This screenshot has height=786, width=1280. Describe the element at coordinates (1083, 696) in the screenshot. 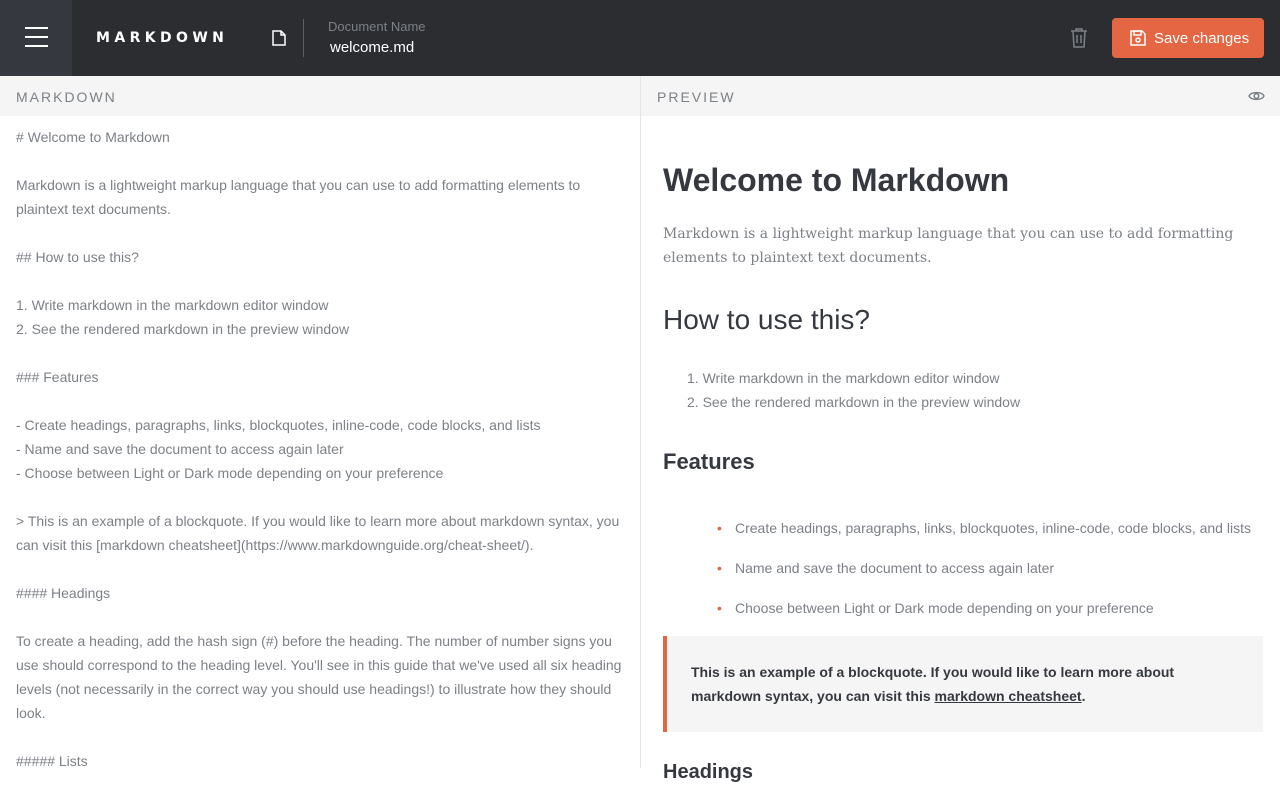

I see `blockquote-end: .` at that location.